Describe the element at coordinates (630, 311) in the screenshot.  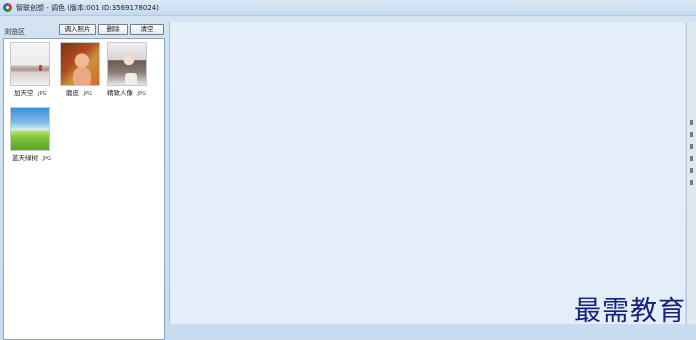
I see `watermark-logo: 最需教育` at that location.